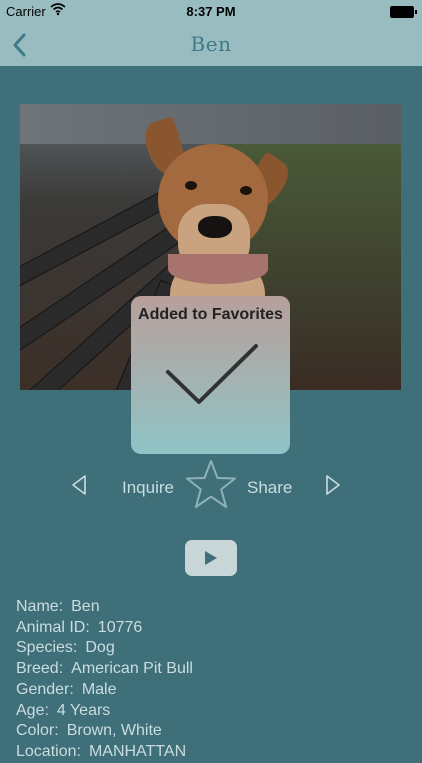 The width and height of the screenshot is (422, 763). What do you see at coordinates (37, 731) in the screenshot?
I see `detail-label: Color:` at bounding box center [37, 731].